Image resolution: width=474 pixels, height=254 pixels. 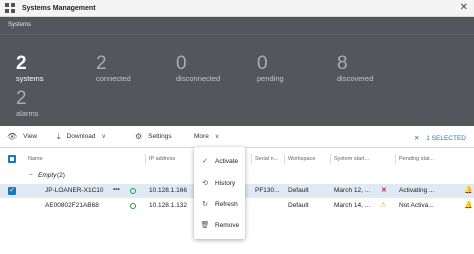 What do you see at coordinates (205, 161) in the screenshot?
I see `check-icon: ✓` at bounding box center [205, 161].